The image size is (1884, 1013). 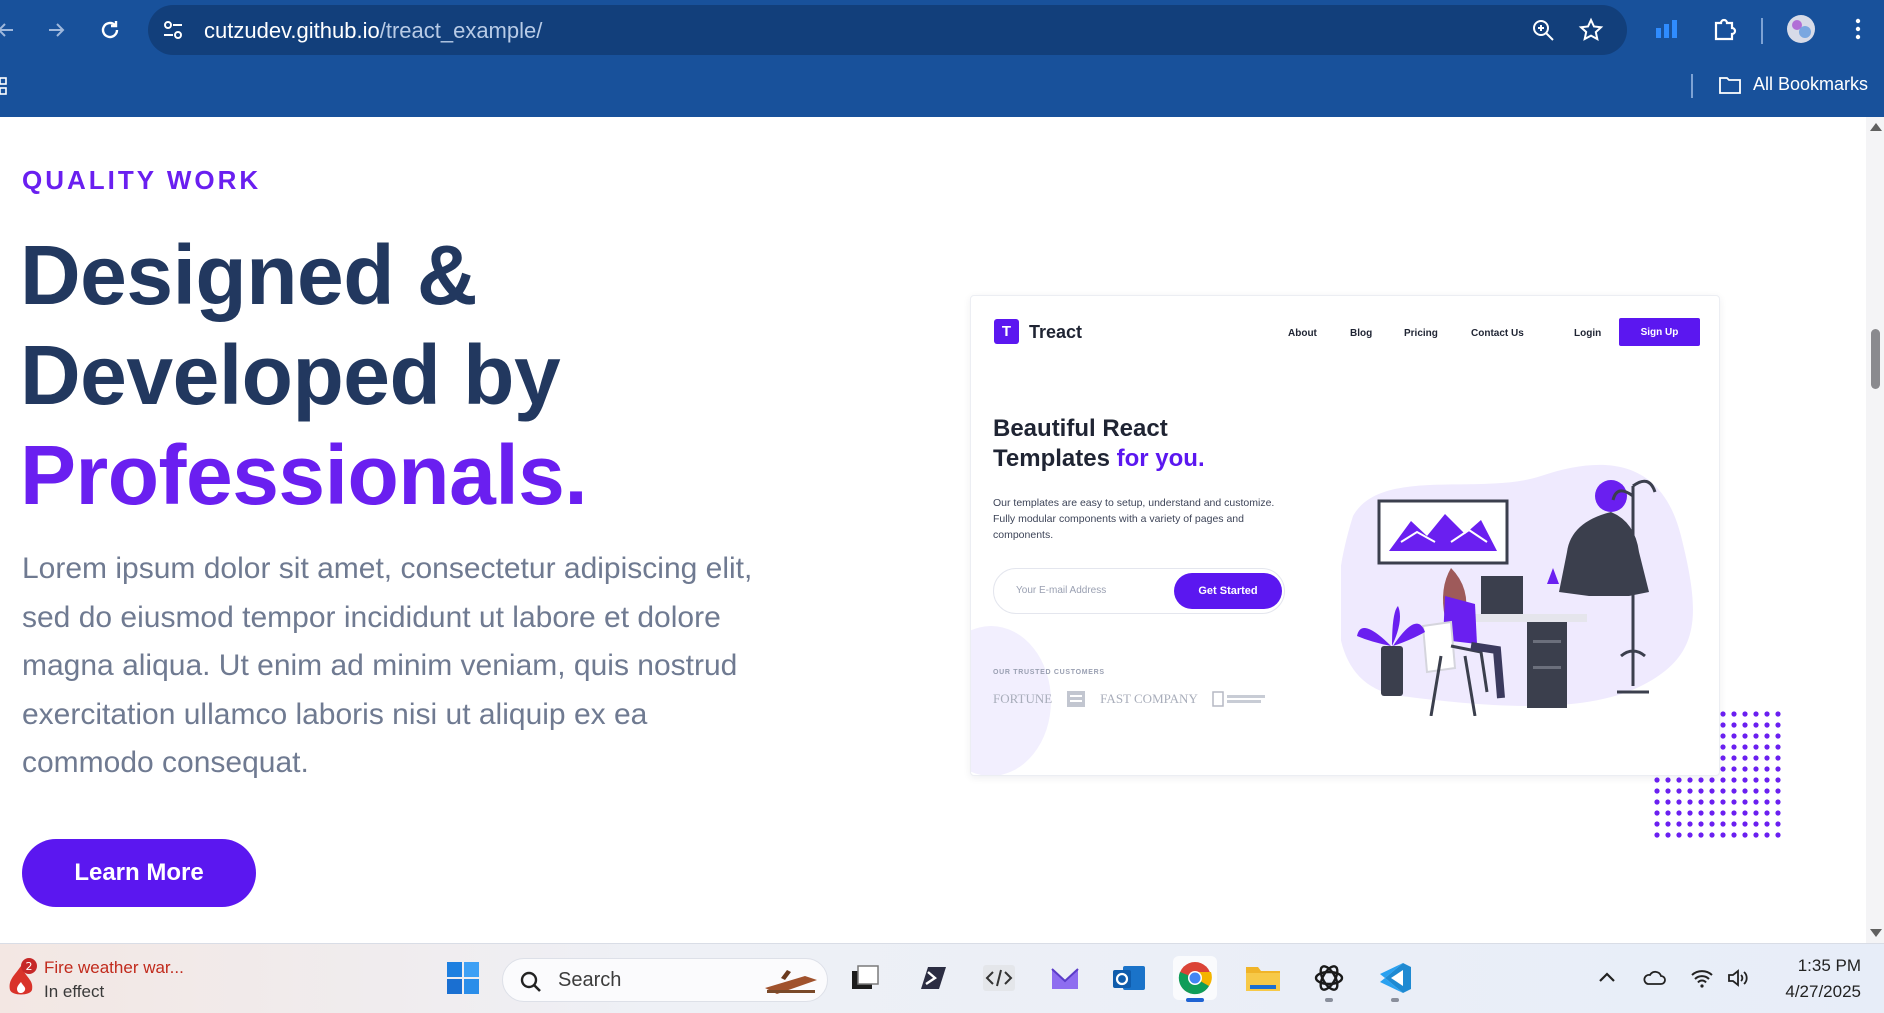 I want to click on forward-arrow-icon, so click(x=56, y=30).